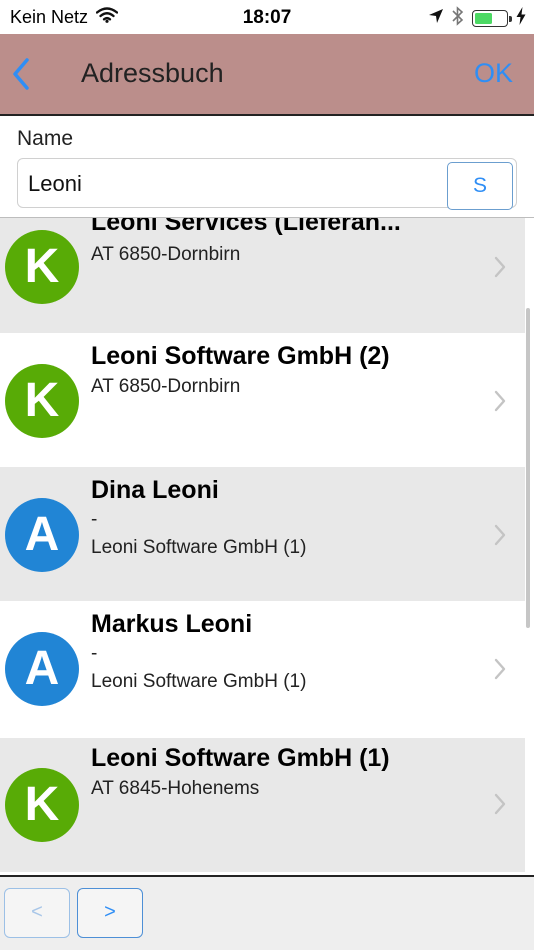  Describe the element at coordinates (267, 184) in the screenshot. I see `name-search-field: Leoni S` at that location.